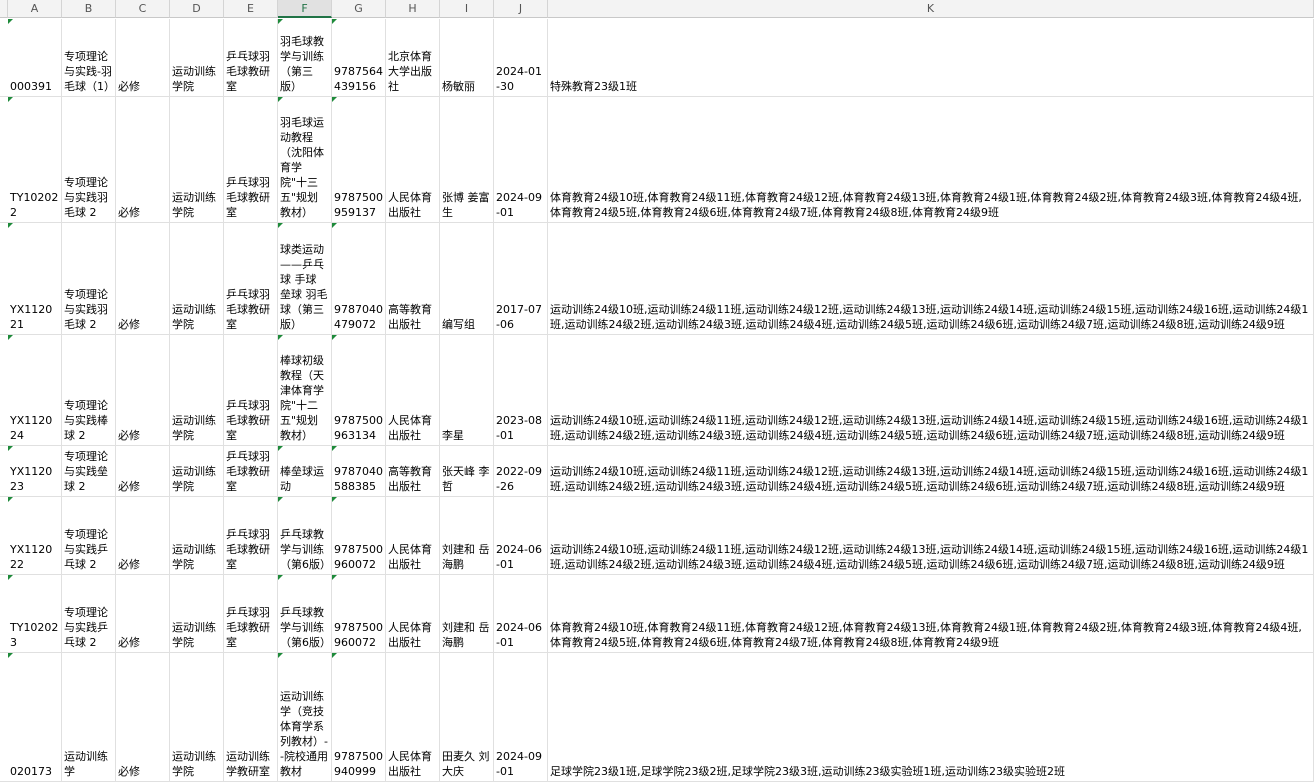 Image resolution: width=1314 pixels, height=782 pixels. Describe the element at coordinates (467, 390) in the screenshot. I see `cell-author: 李星` at that location.